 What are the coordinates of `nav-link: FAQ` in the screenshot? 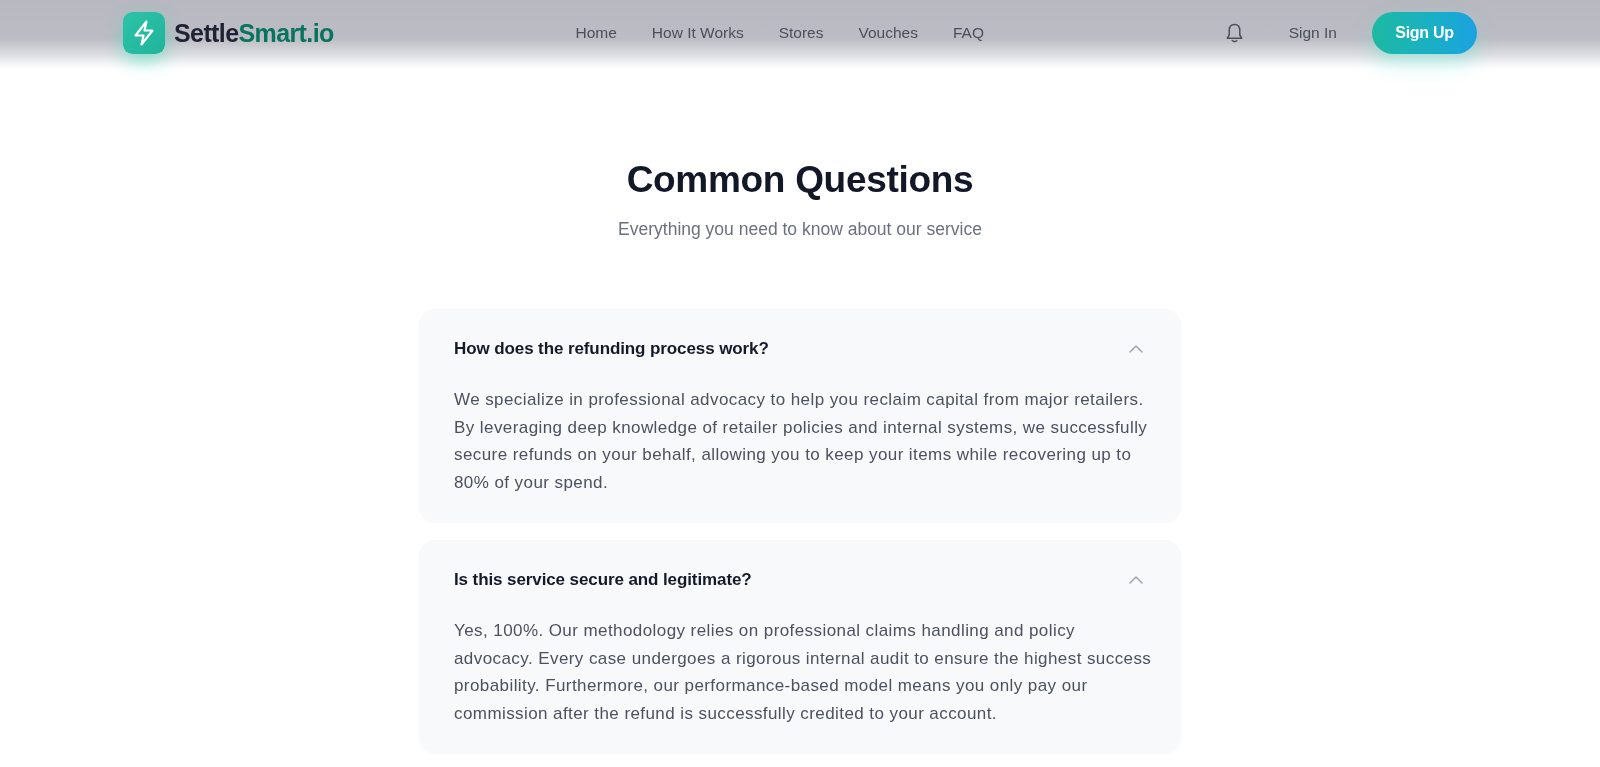 It's located at (968, 33).